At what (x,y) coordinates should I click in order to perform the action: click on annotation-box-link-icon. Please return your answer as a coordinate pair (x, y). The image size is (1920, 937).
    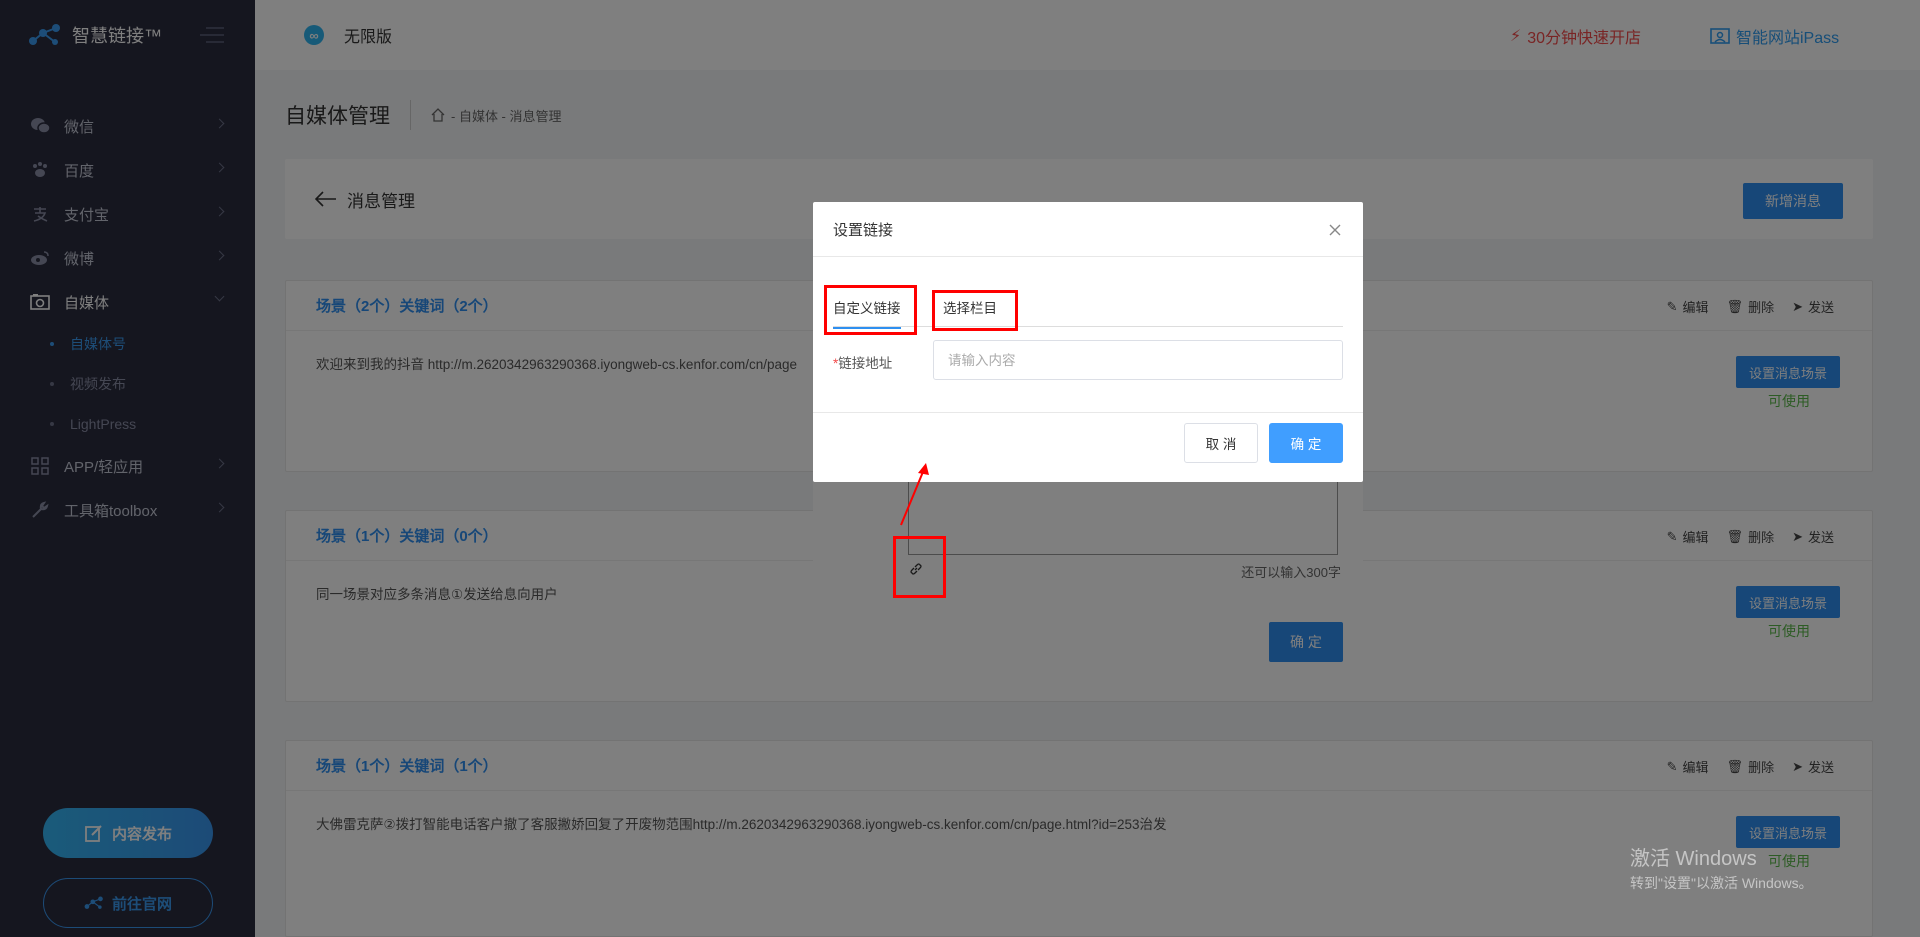
    Looking at the image, I should click on (919, 567).